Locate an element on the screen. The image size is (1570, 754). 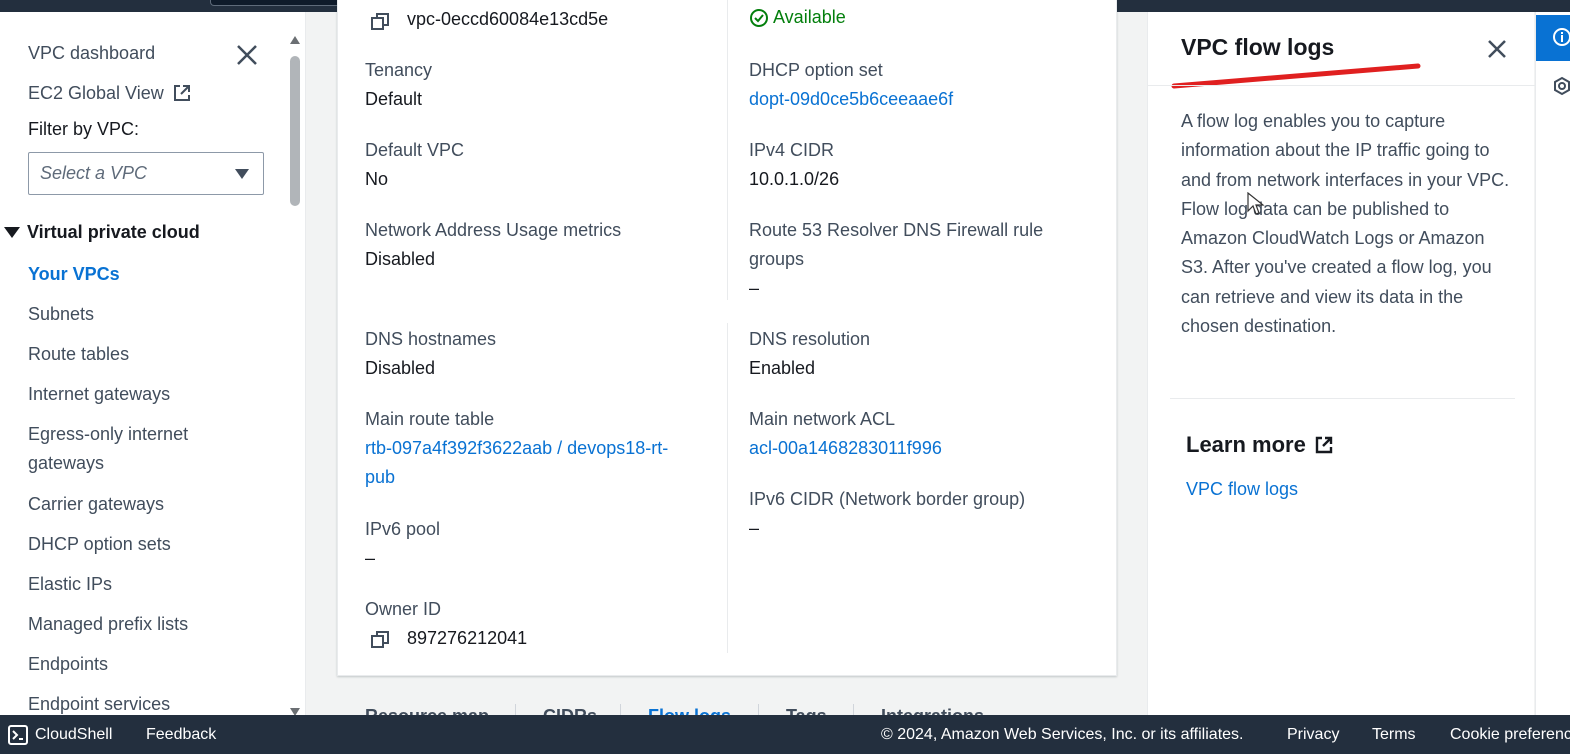
info-panel-button is located at coordinates (1553, 38).